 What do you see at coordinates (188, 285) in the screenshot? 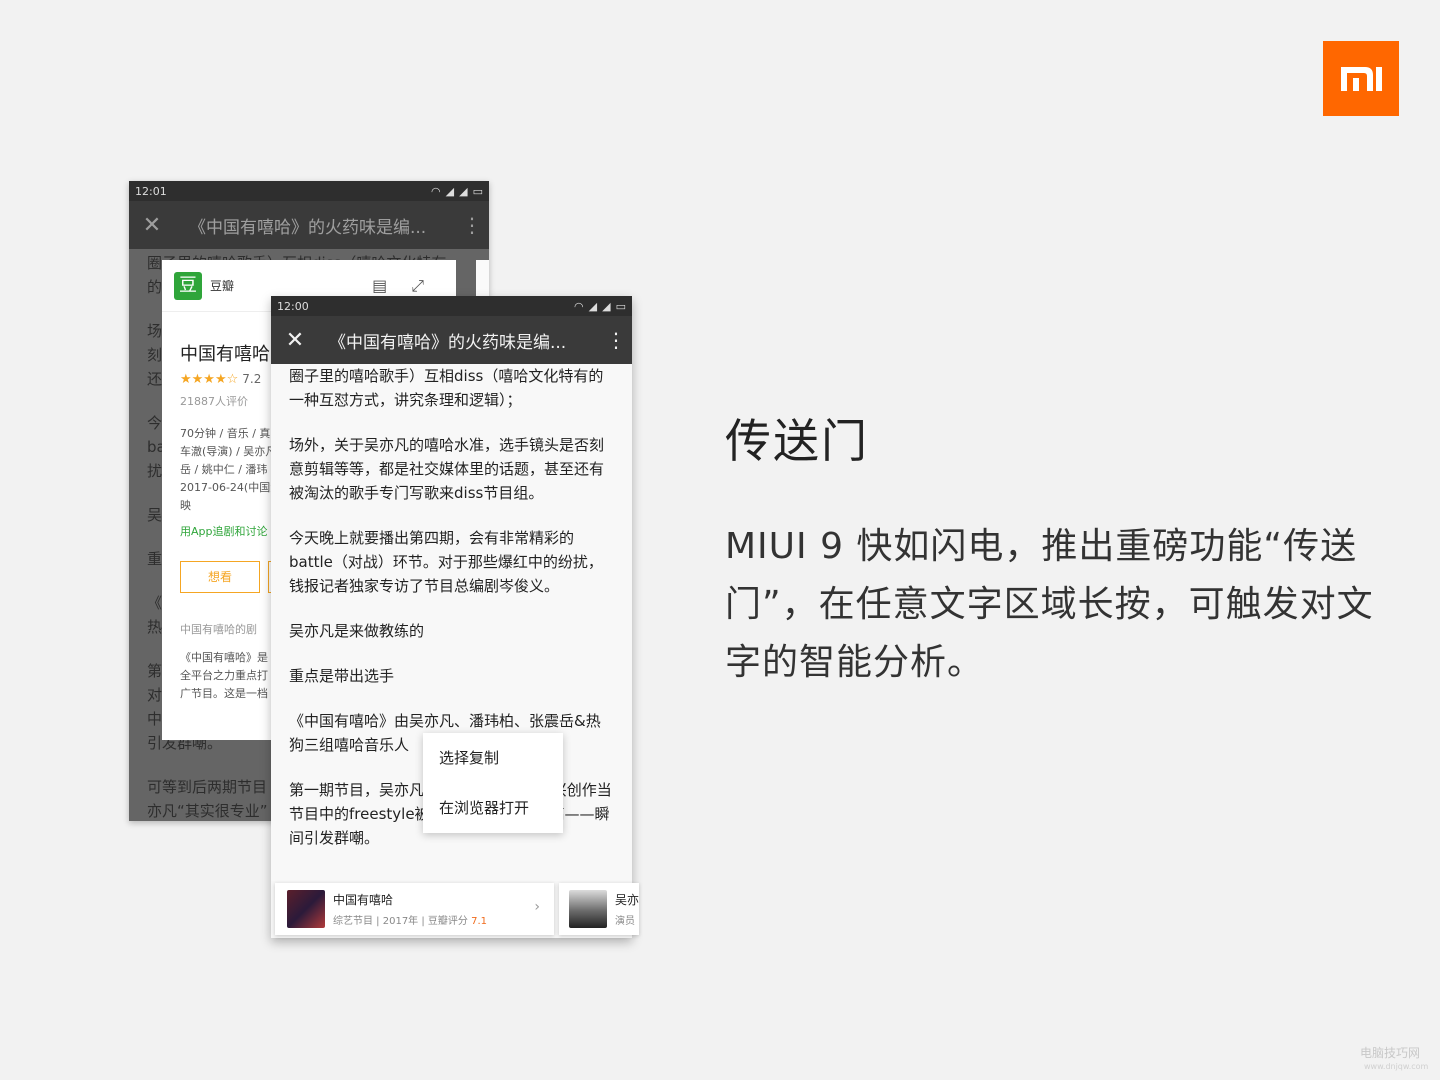
I see `douban-logo-icon: 豆` at bounding box center [188, 285].